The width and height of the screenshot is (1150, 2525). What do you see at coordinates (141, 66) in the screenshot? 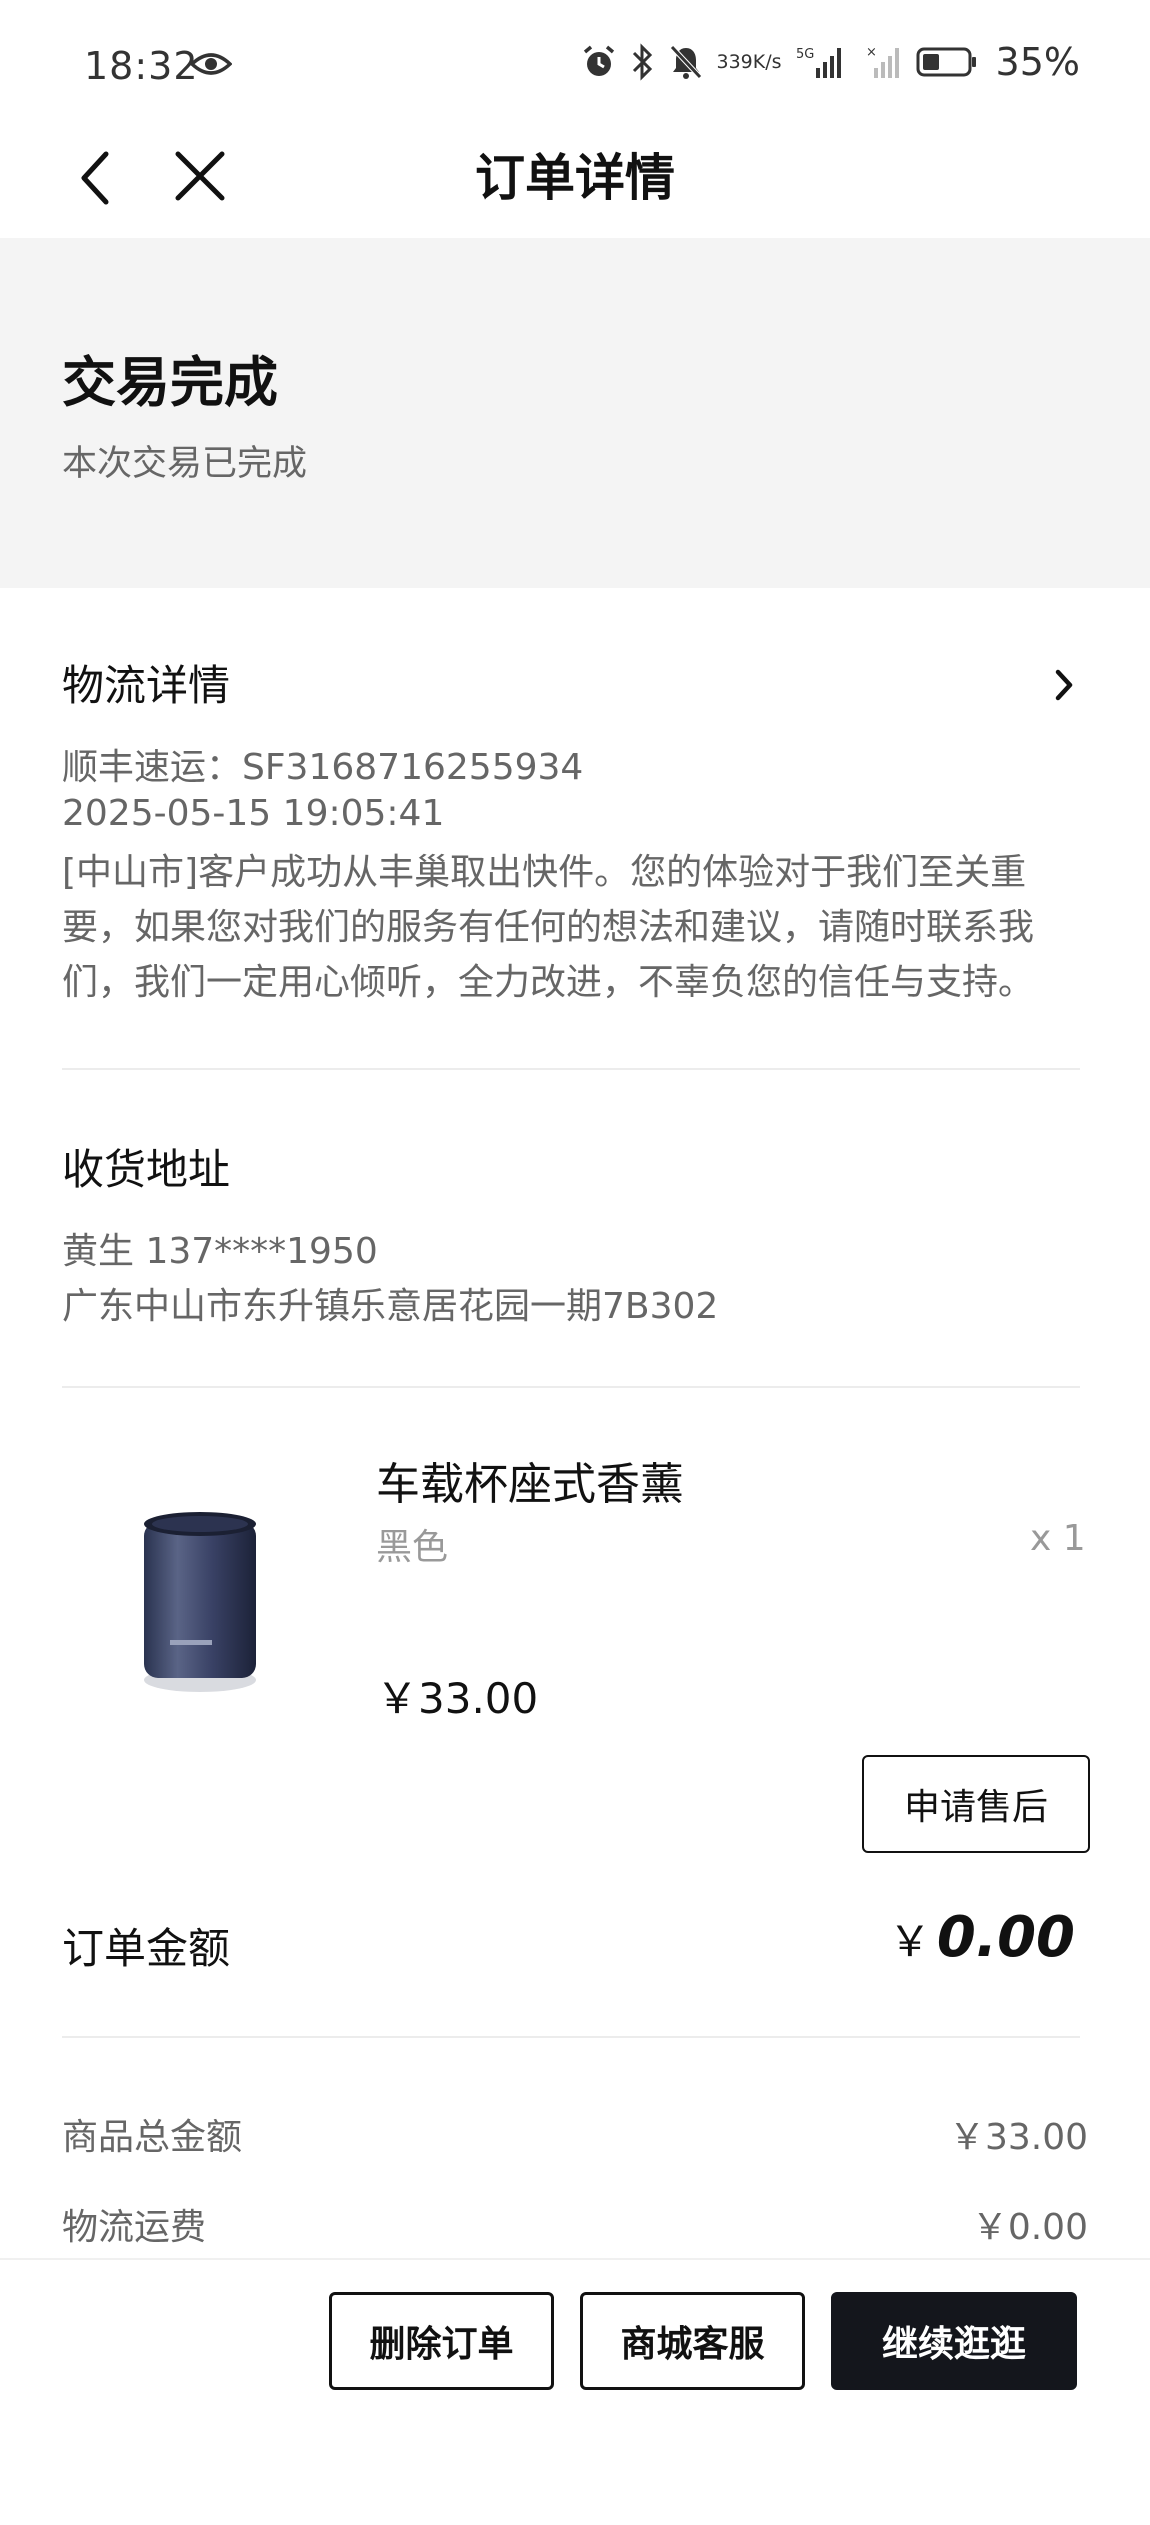
I see `status-time: 18:32` at bounding box center [141, 66].